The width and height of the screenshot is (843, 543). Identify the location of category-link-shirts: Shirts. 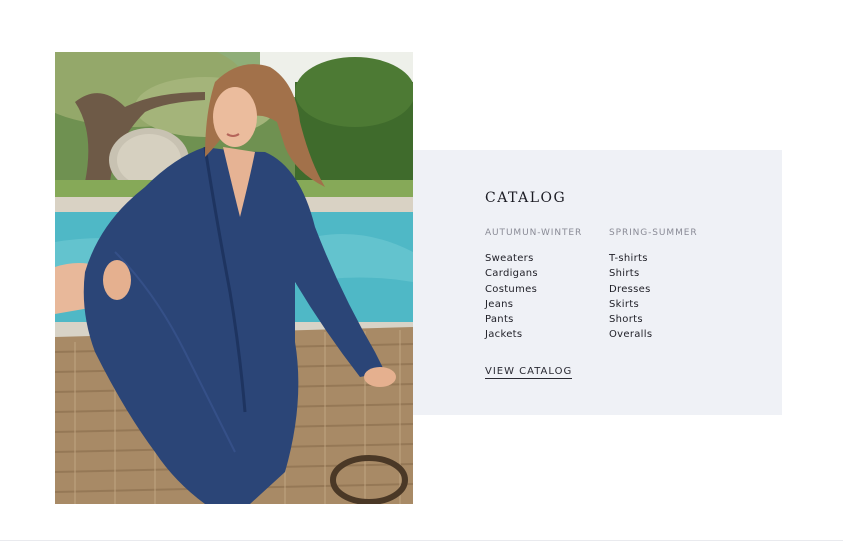
(653, 273).